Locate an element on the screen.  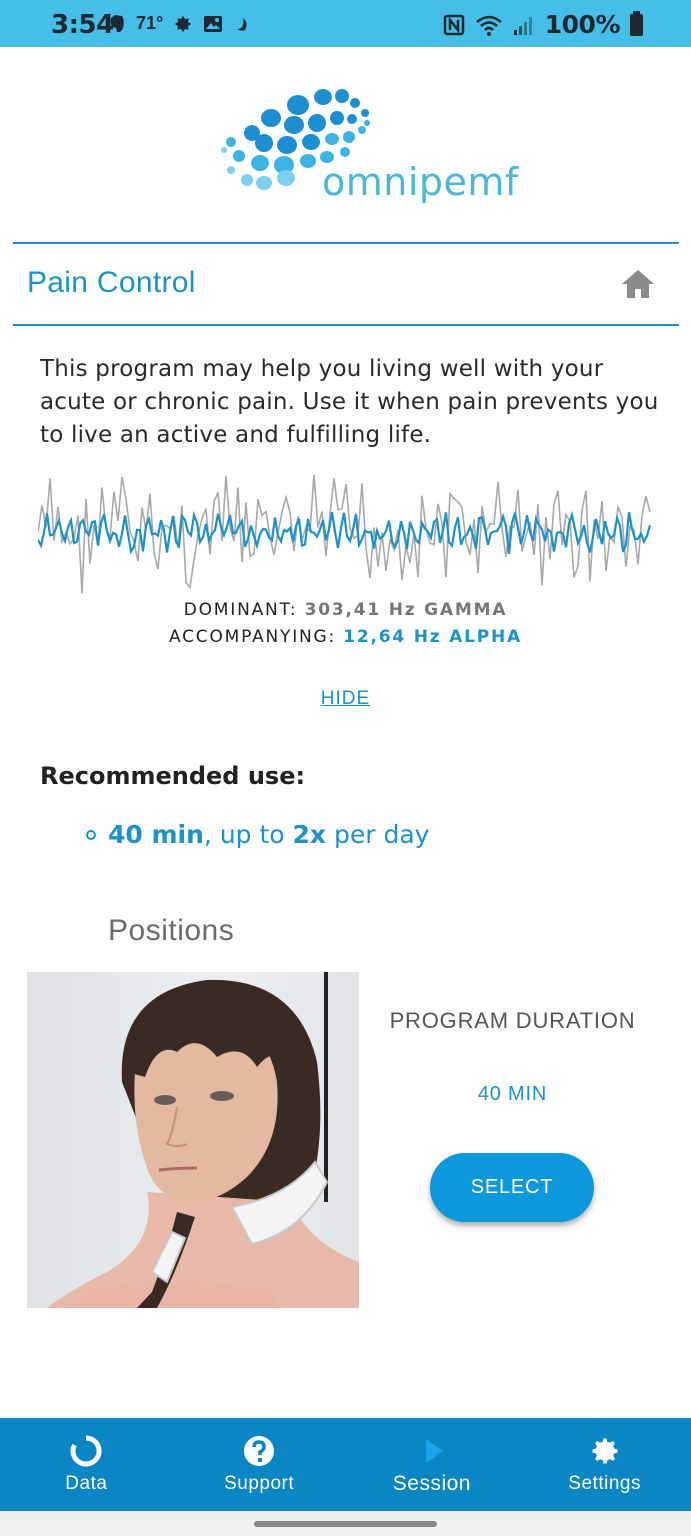
evernote-icon is located at coordinates (117, 23).